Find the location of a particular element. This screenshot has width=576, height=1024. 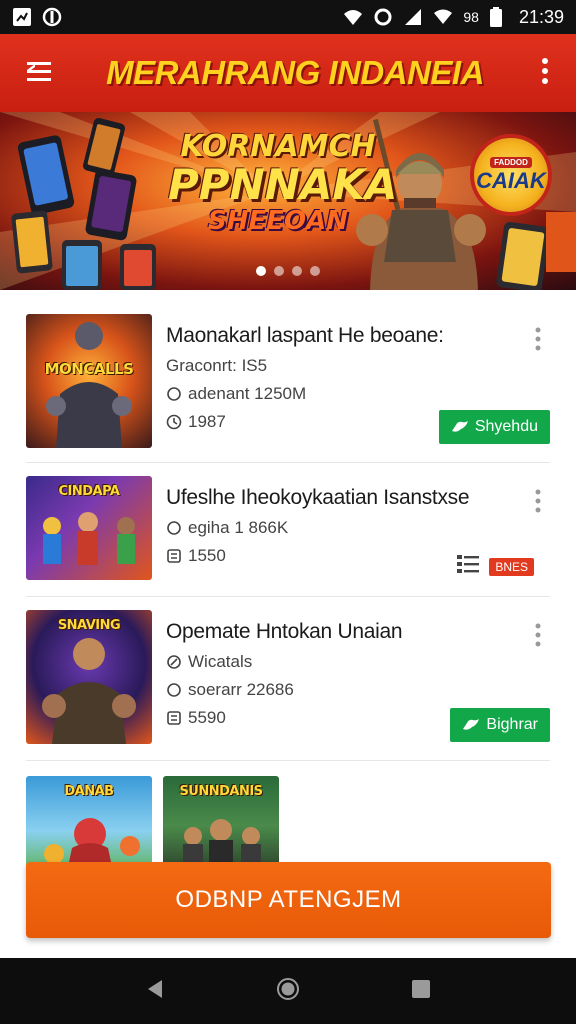

notification-icon is located at coordinates (22, 17).